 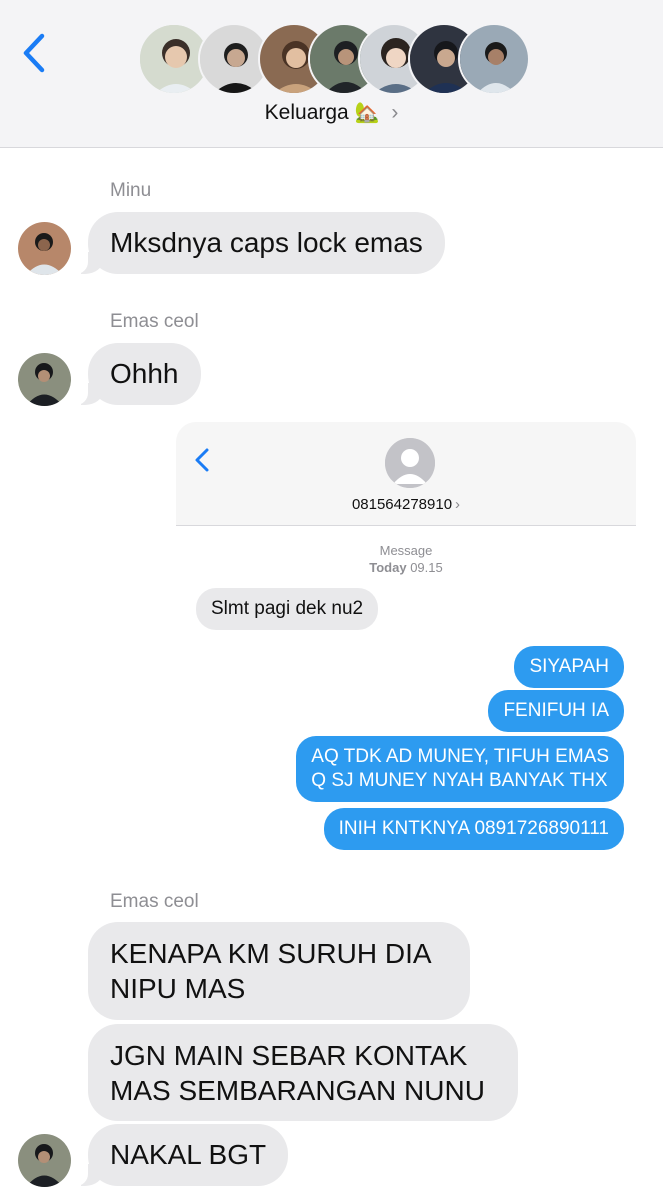 I want to click on sender-name: Minu, so click(x=131, y=190).